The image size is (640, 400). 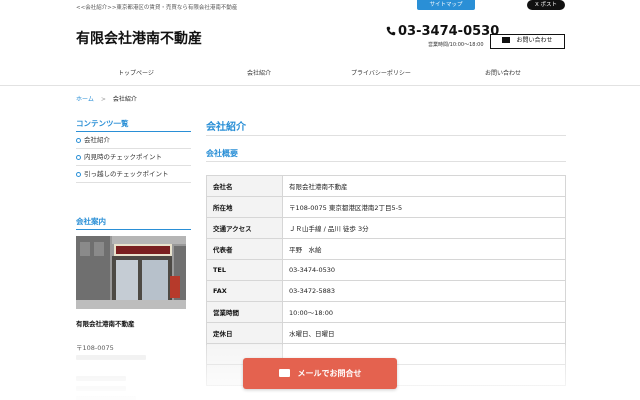 What do you see at coordinates (391, 31) in the screenshot?
I see `phone-icon` at bounding box center [391, 31].